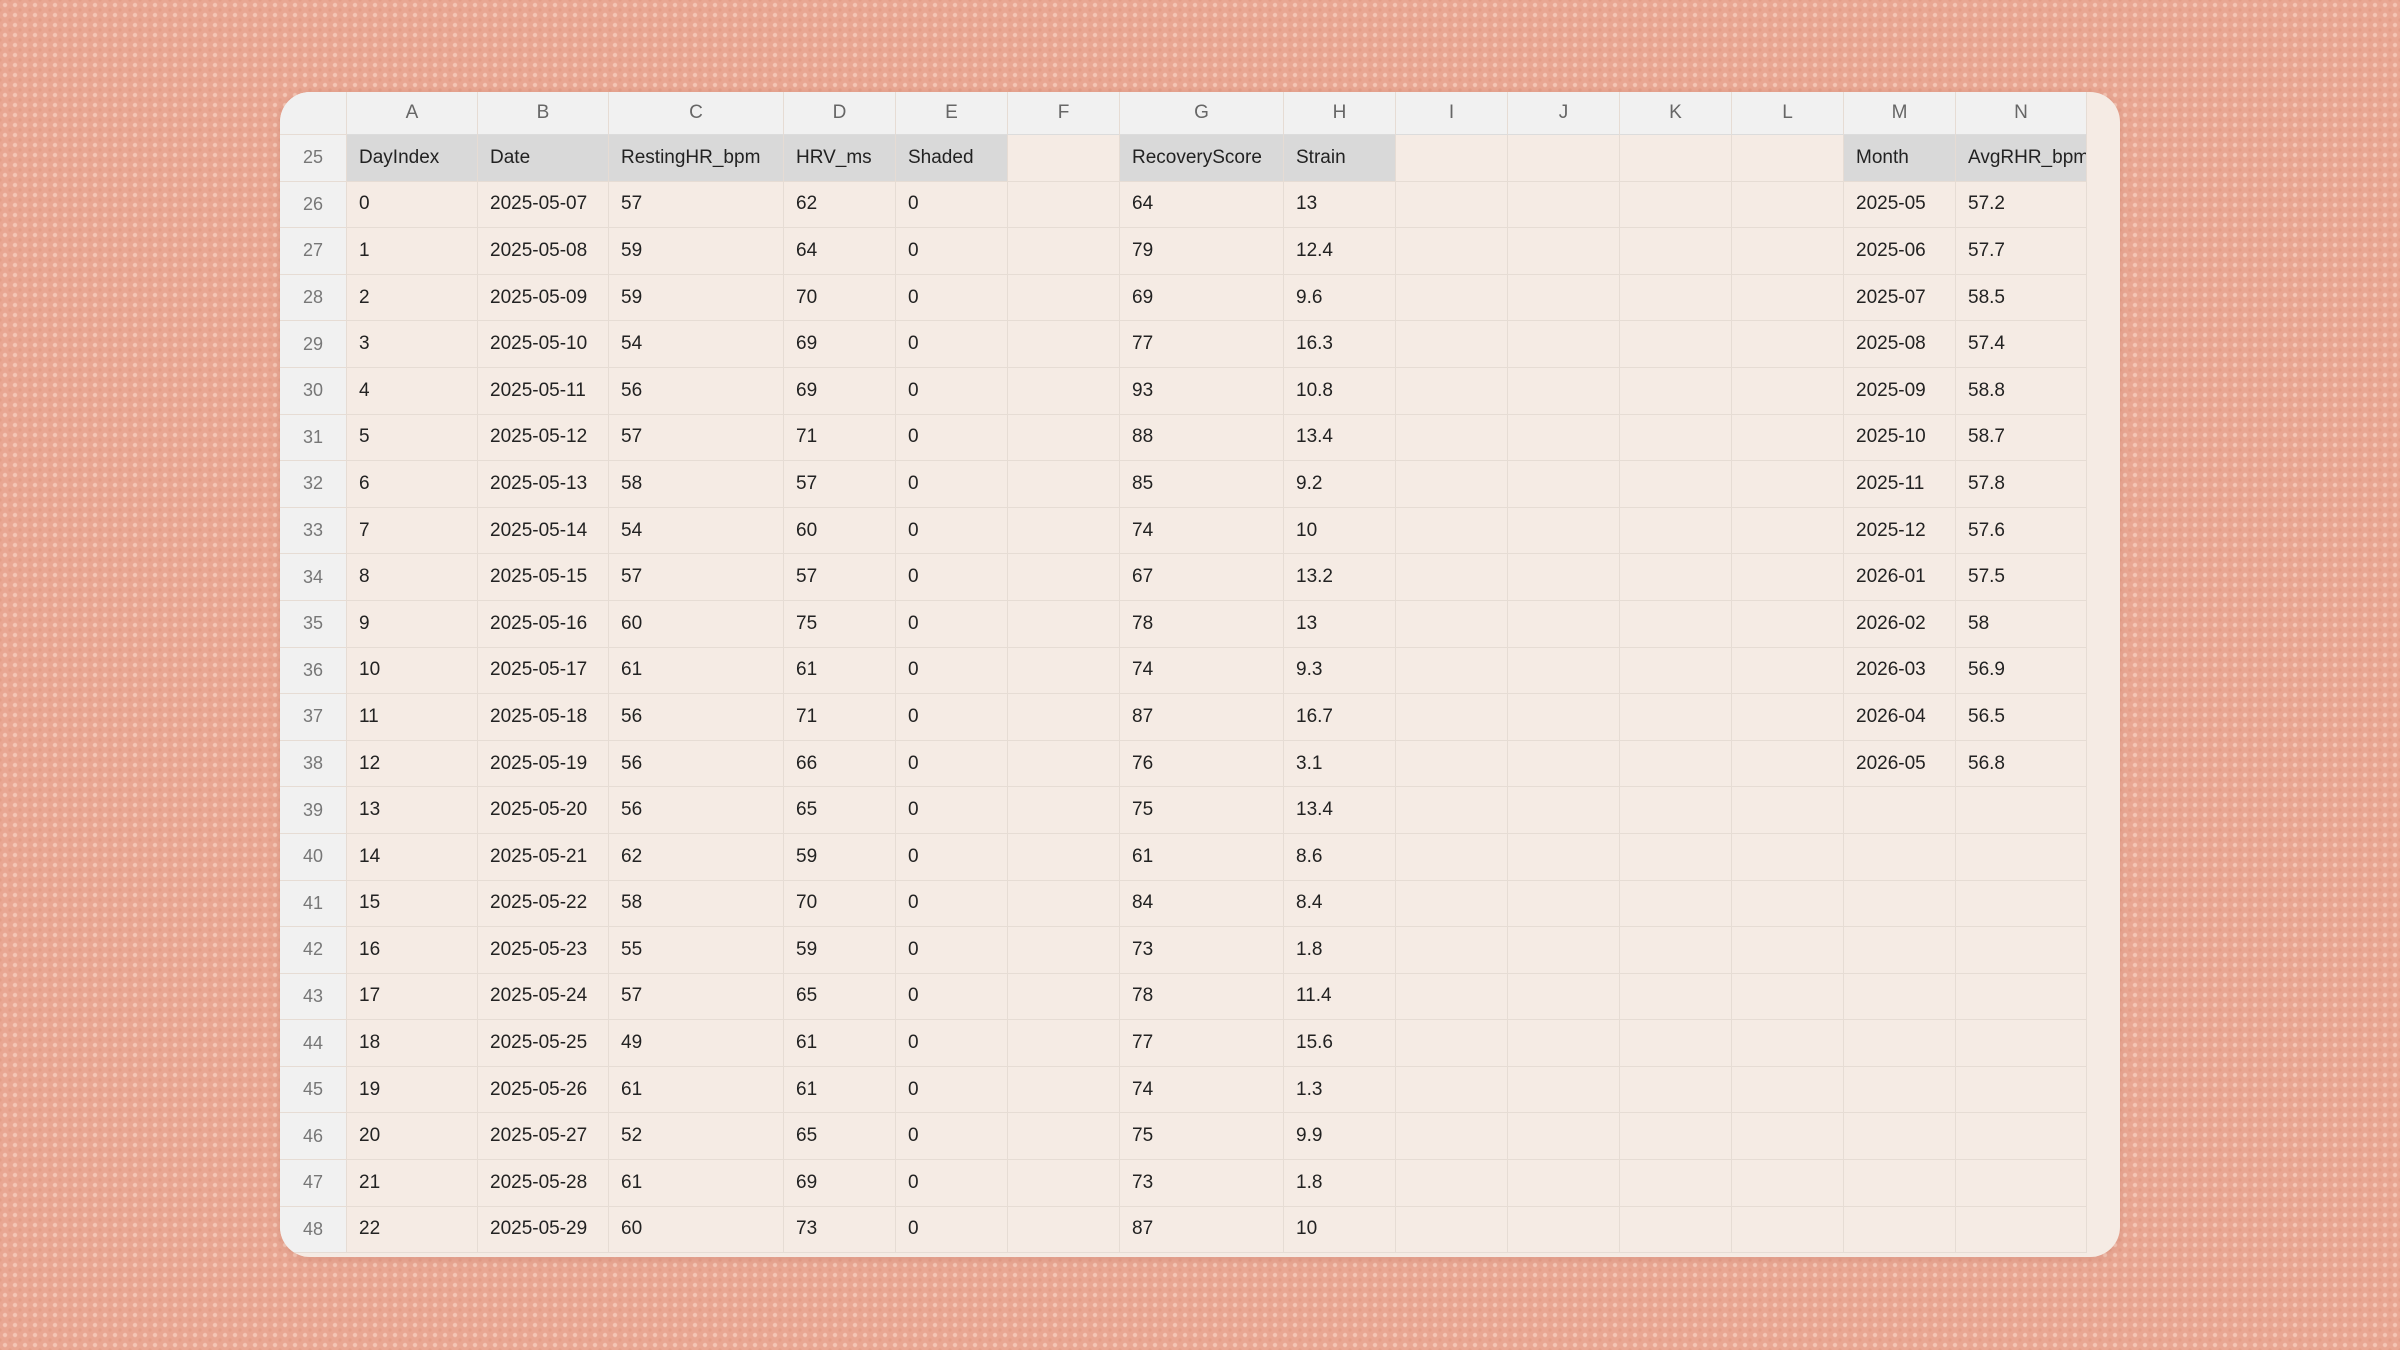 The width and height of the screenshot is (2400, 1350). What do you see at coordinates (696, 344) in the screenshot?
I see `cell-c: 54` at bounding box center [696, 344].